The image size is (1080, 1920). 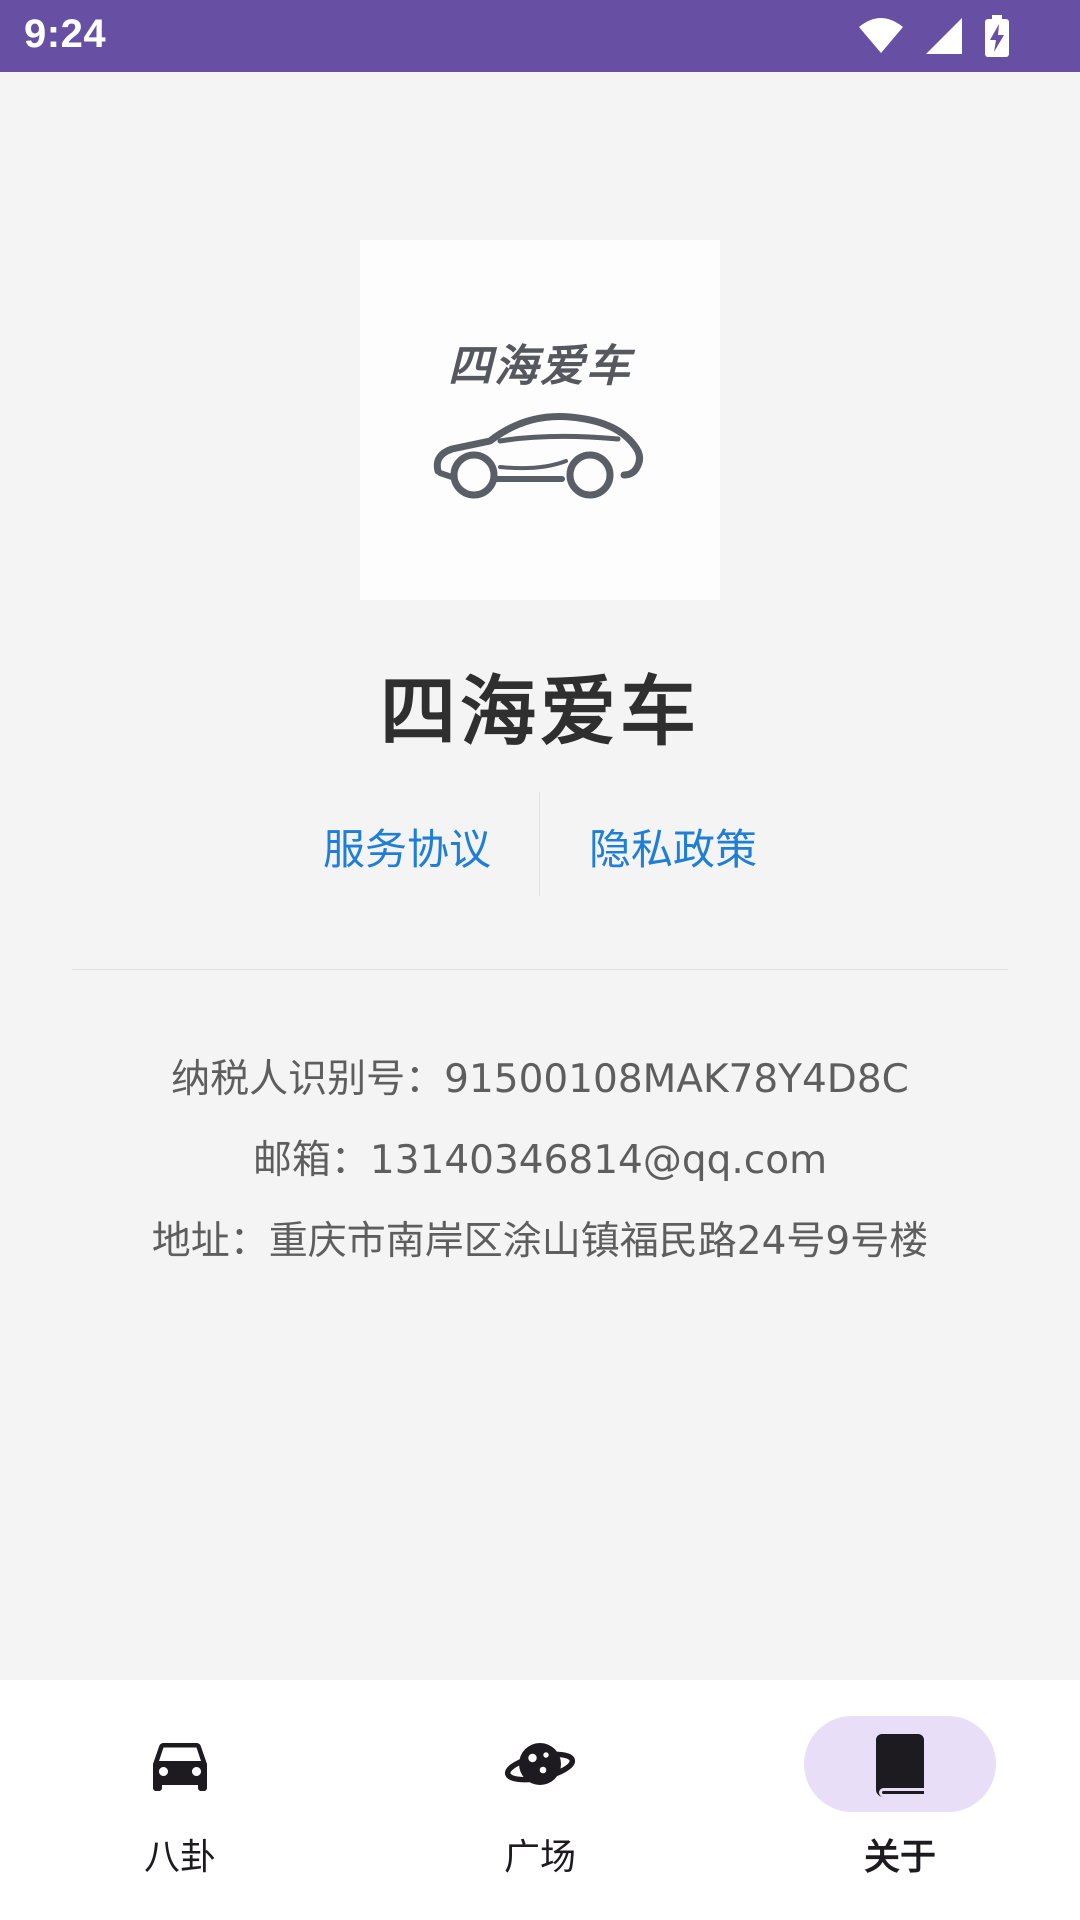 I want to click on nav-label-about: 关于, so click(x=899, y=1857).